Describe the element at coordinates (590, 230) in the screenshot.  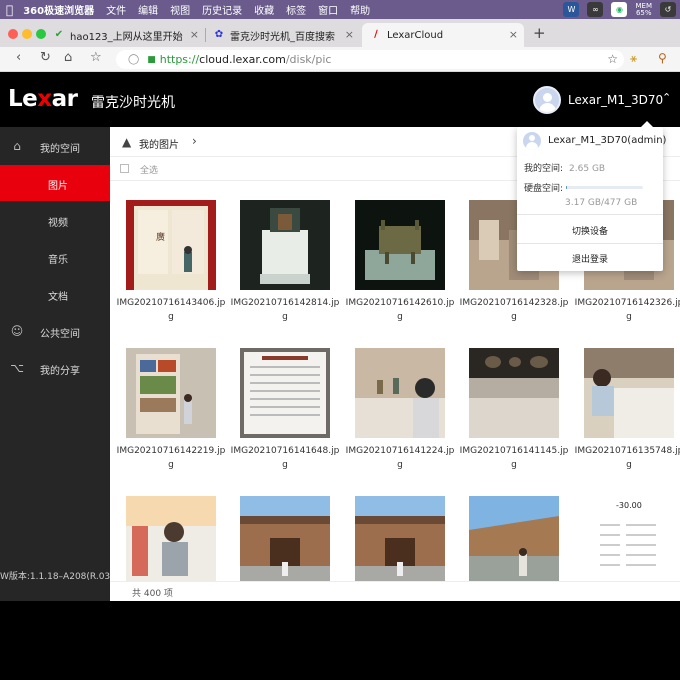
I see `switch-device-button: 切换设备` at that location.